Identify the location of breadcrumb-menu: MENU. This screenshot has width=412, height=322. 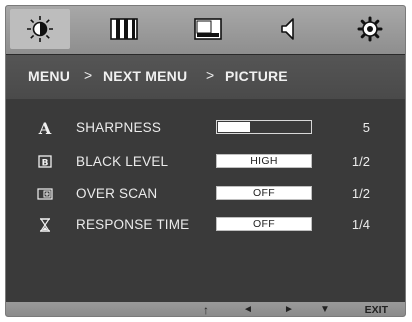
(49, 76).